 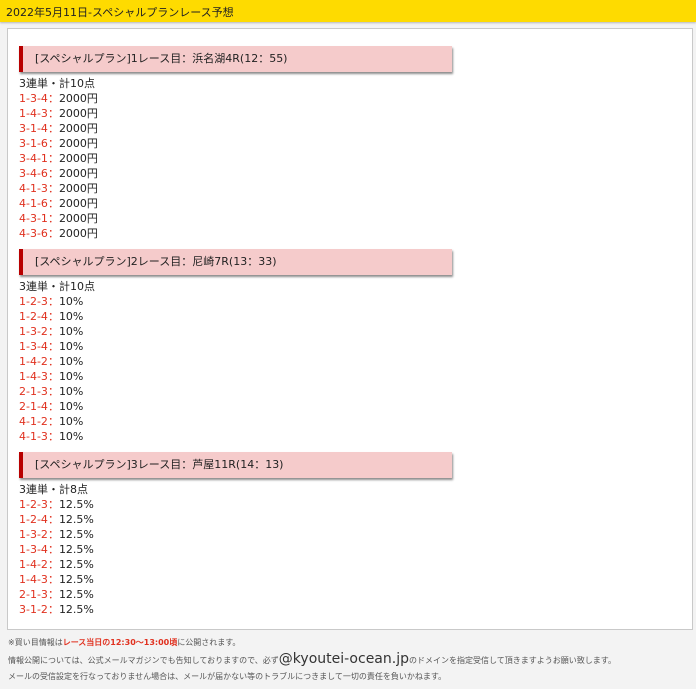 What do you see at coordinates (33, 203) in the screenshot?
I see `bet-combination: 4-1-6` at bounding box center [33, 203].